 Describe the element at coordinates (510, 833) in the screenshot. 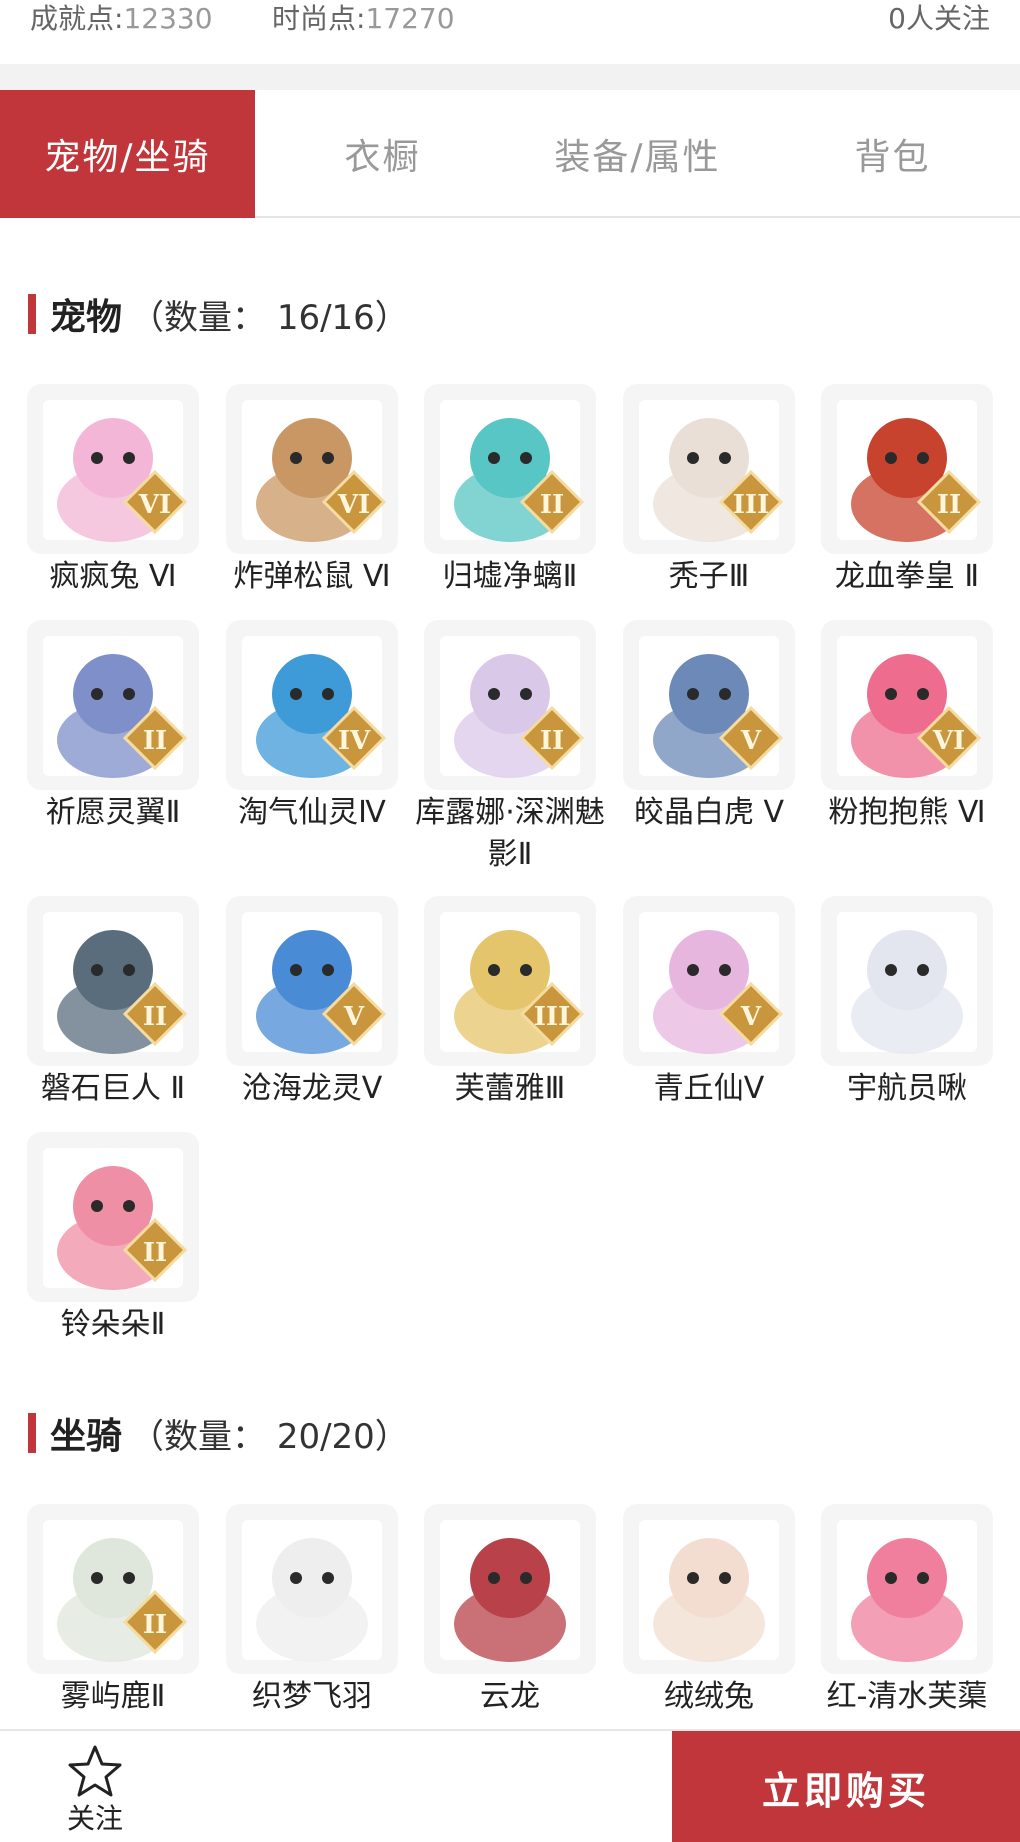

I see `item-name: 库露娜·深渊魅影Ⅱ` at that location.